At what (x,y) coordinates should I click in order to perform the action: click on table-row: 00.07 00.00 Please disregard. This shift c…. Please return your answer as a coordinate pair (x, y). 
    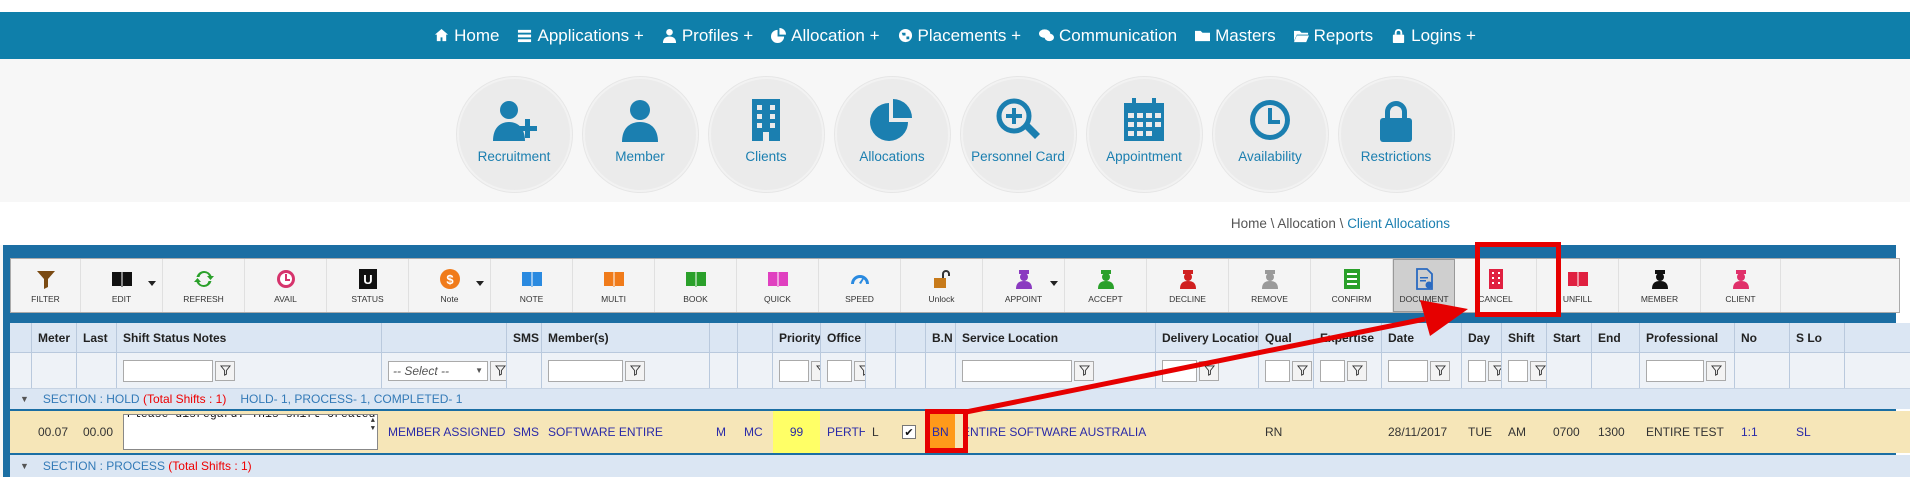
    Looking at the image, I should click on (960, 432).